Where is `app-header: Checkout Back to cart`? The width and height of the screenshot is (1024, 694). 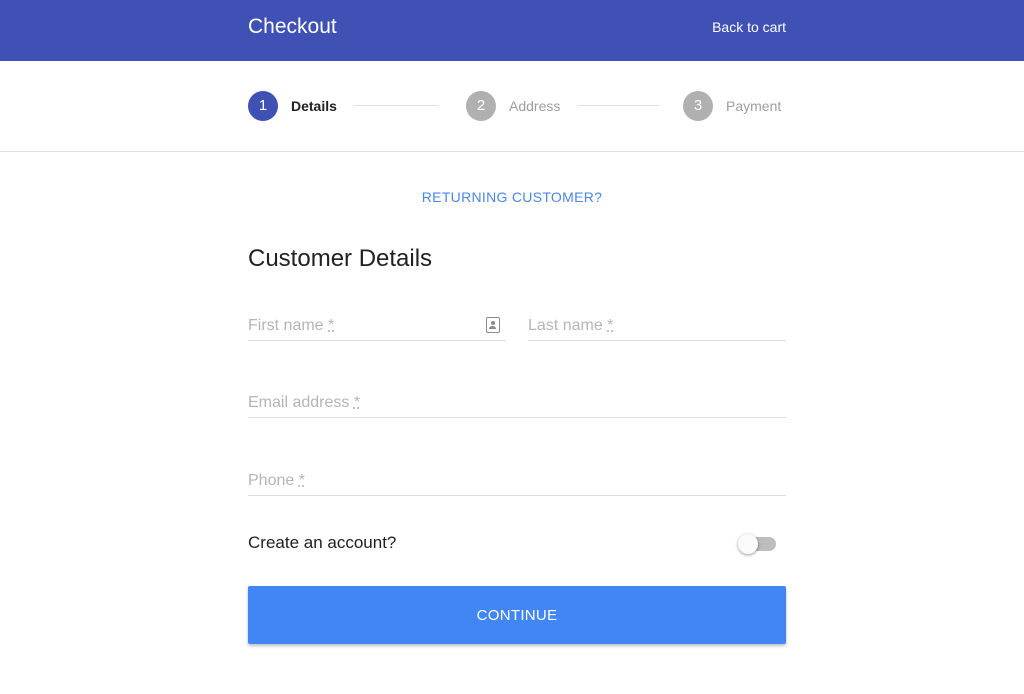 app-header: Checkout Back to cart is located at coordinates (512, 30).